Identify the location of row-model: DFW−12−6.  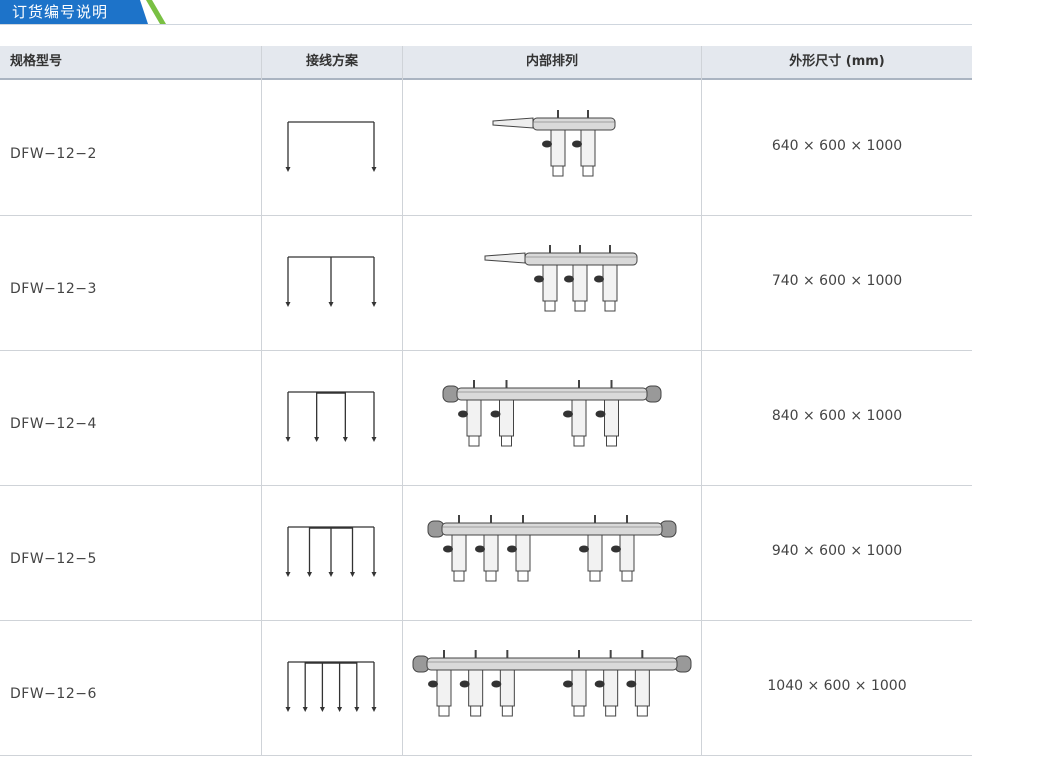
(53, 694).